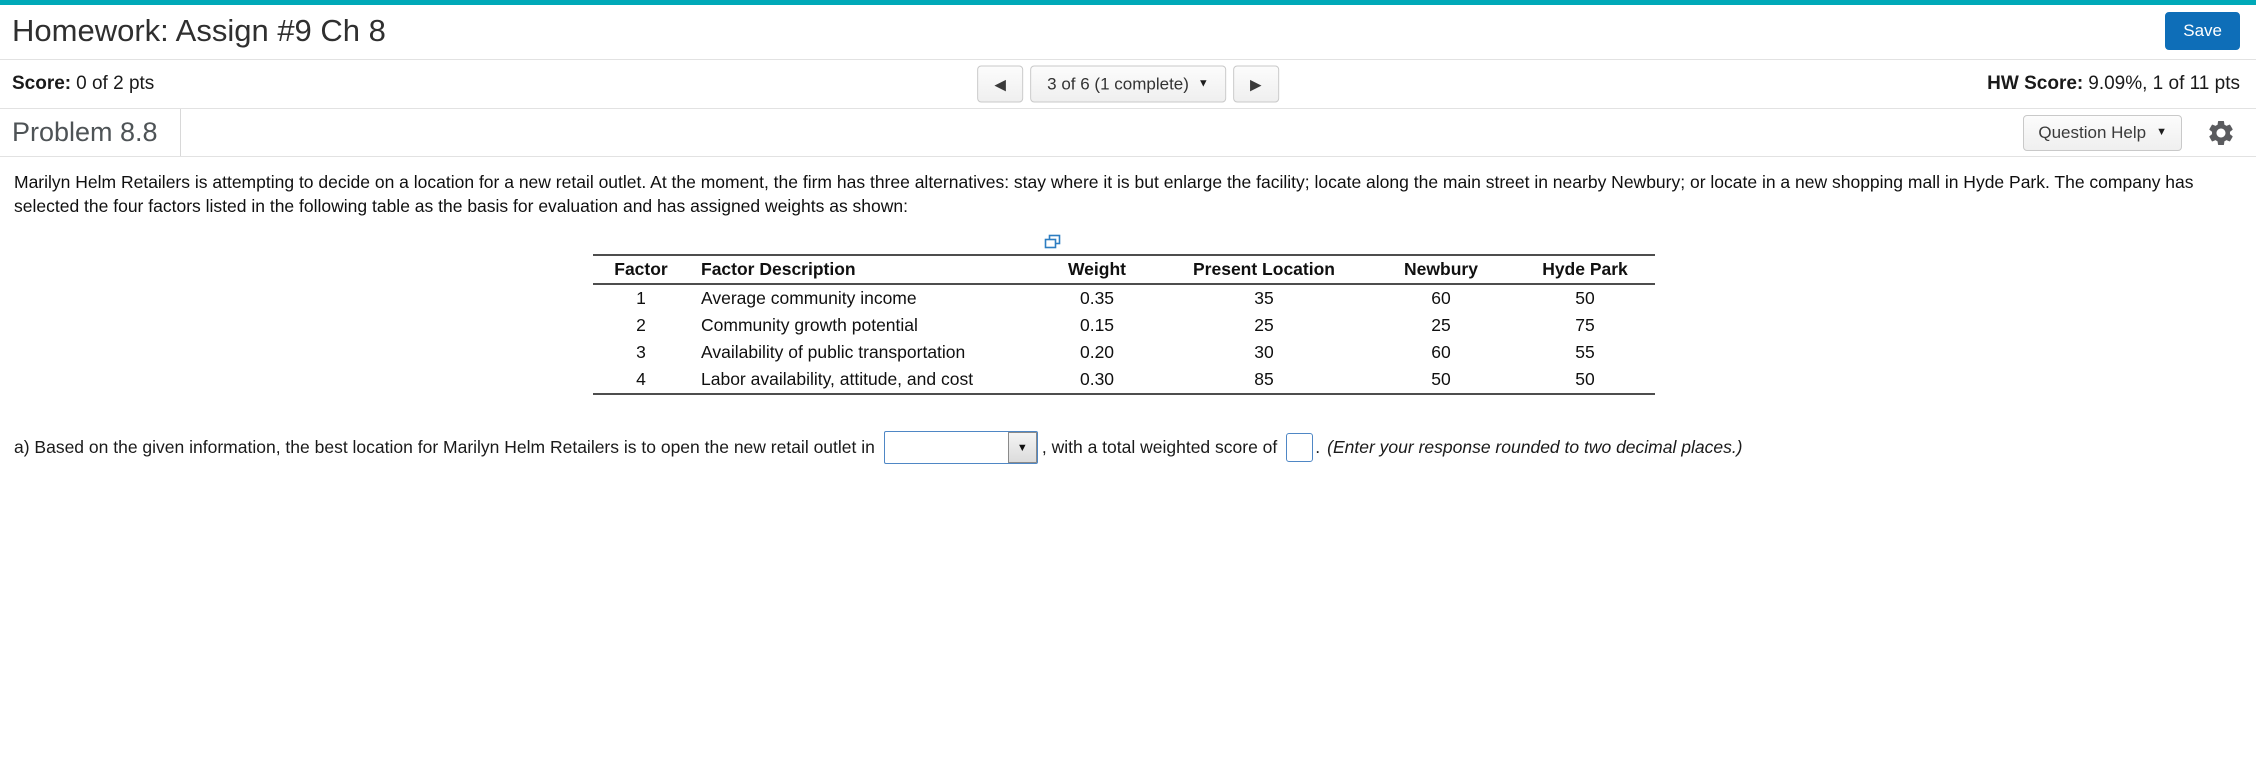 The width and height of the screenshot is (2256, 781). What do you see at coordinates (1159, 447) in the screenshot?
I see `question-text-middle: , with a total weighted score of` at bounding box center [1159, 447].